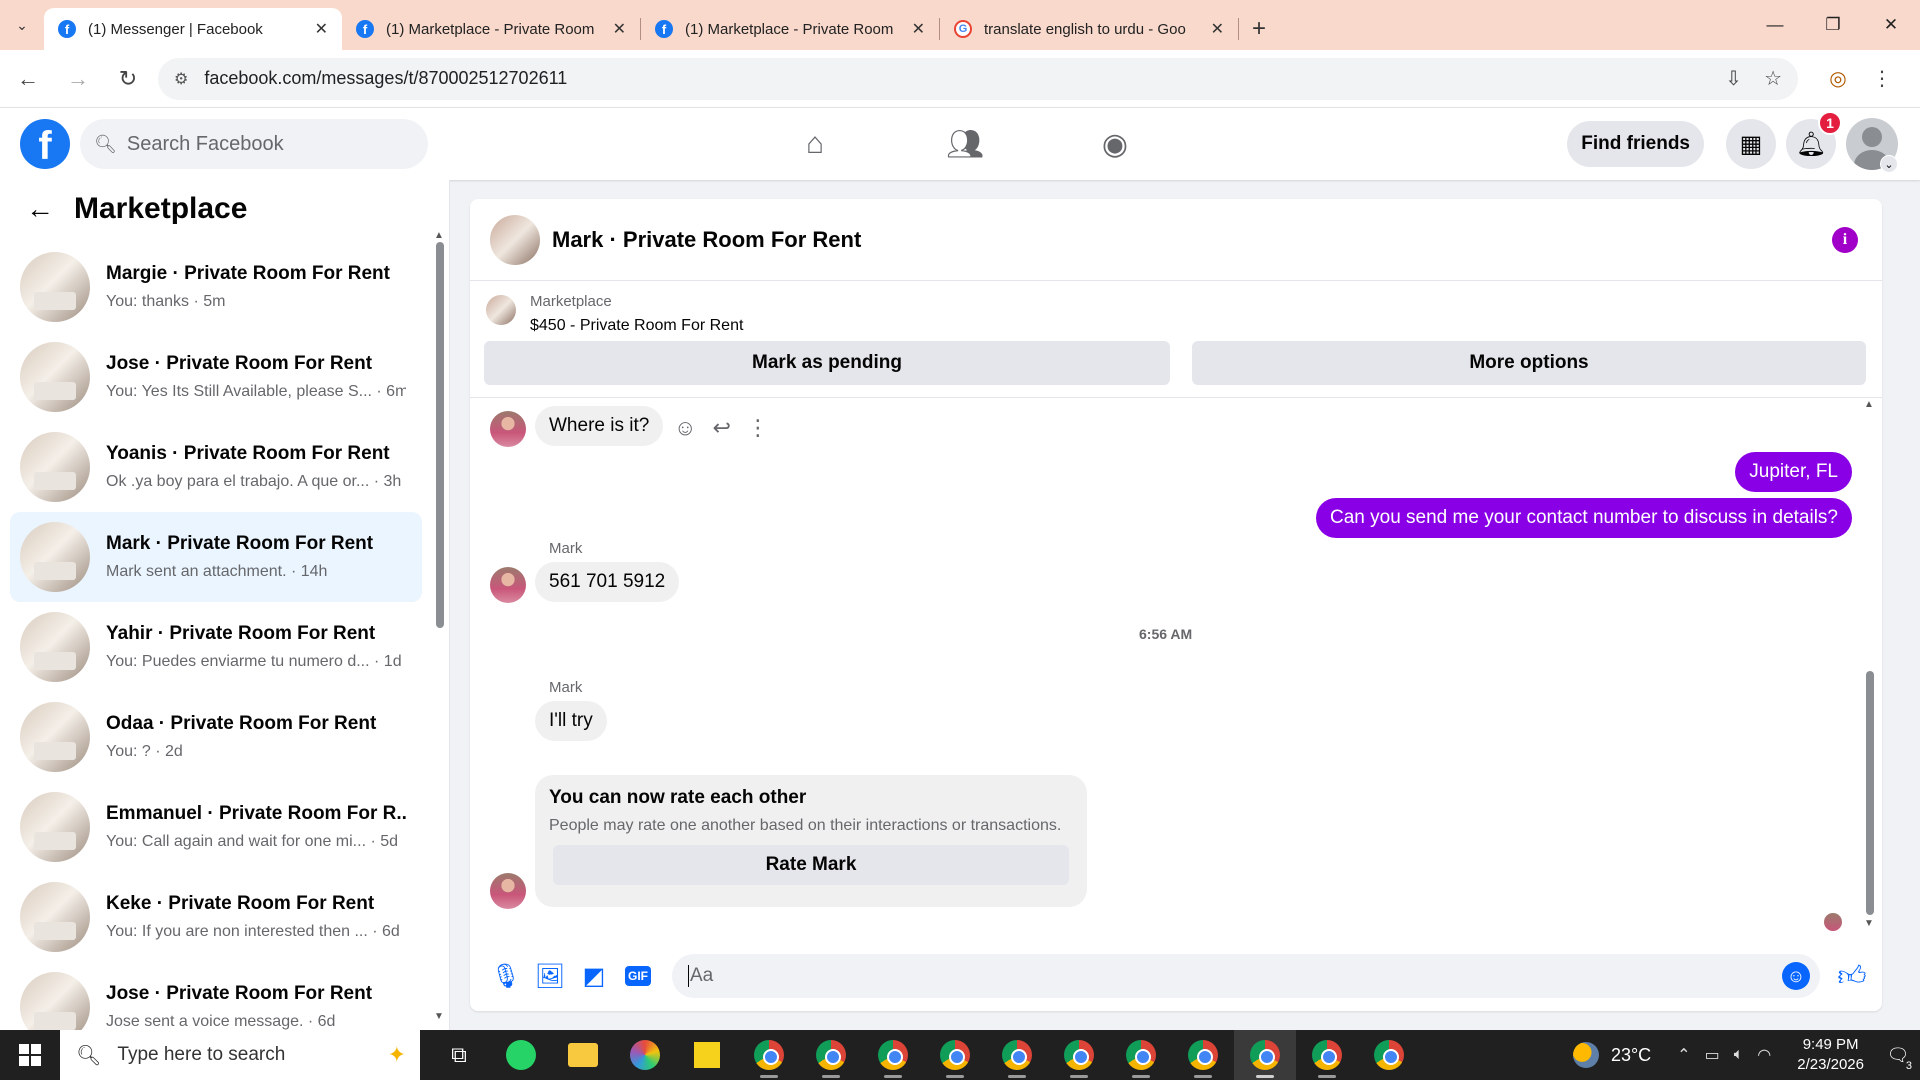 This screenshot has width=1920, height=1080. Describe the element at coordinates (28, 79) in the screenshot. I see `back-icon: ←` at that location.